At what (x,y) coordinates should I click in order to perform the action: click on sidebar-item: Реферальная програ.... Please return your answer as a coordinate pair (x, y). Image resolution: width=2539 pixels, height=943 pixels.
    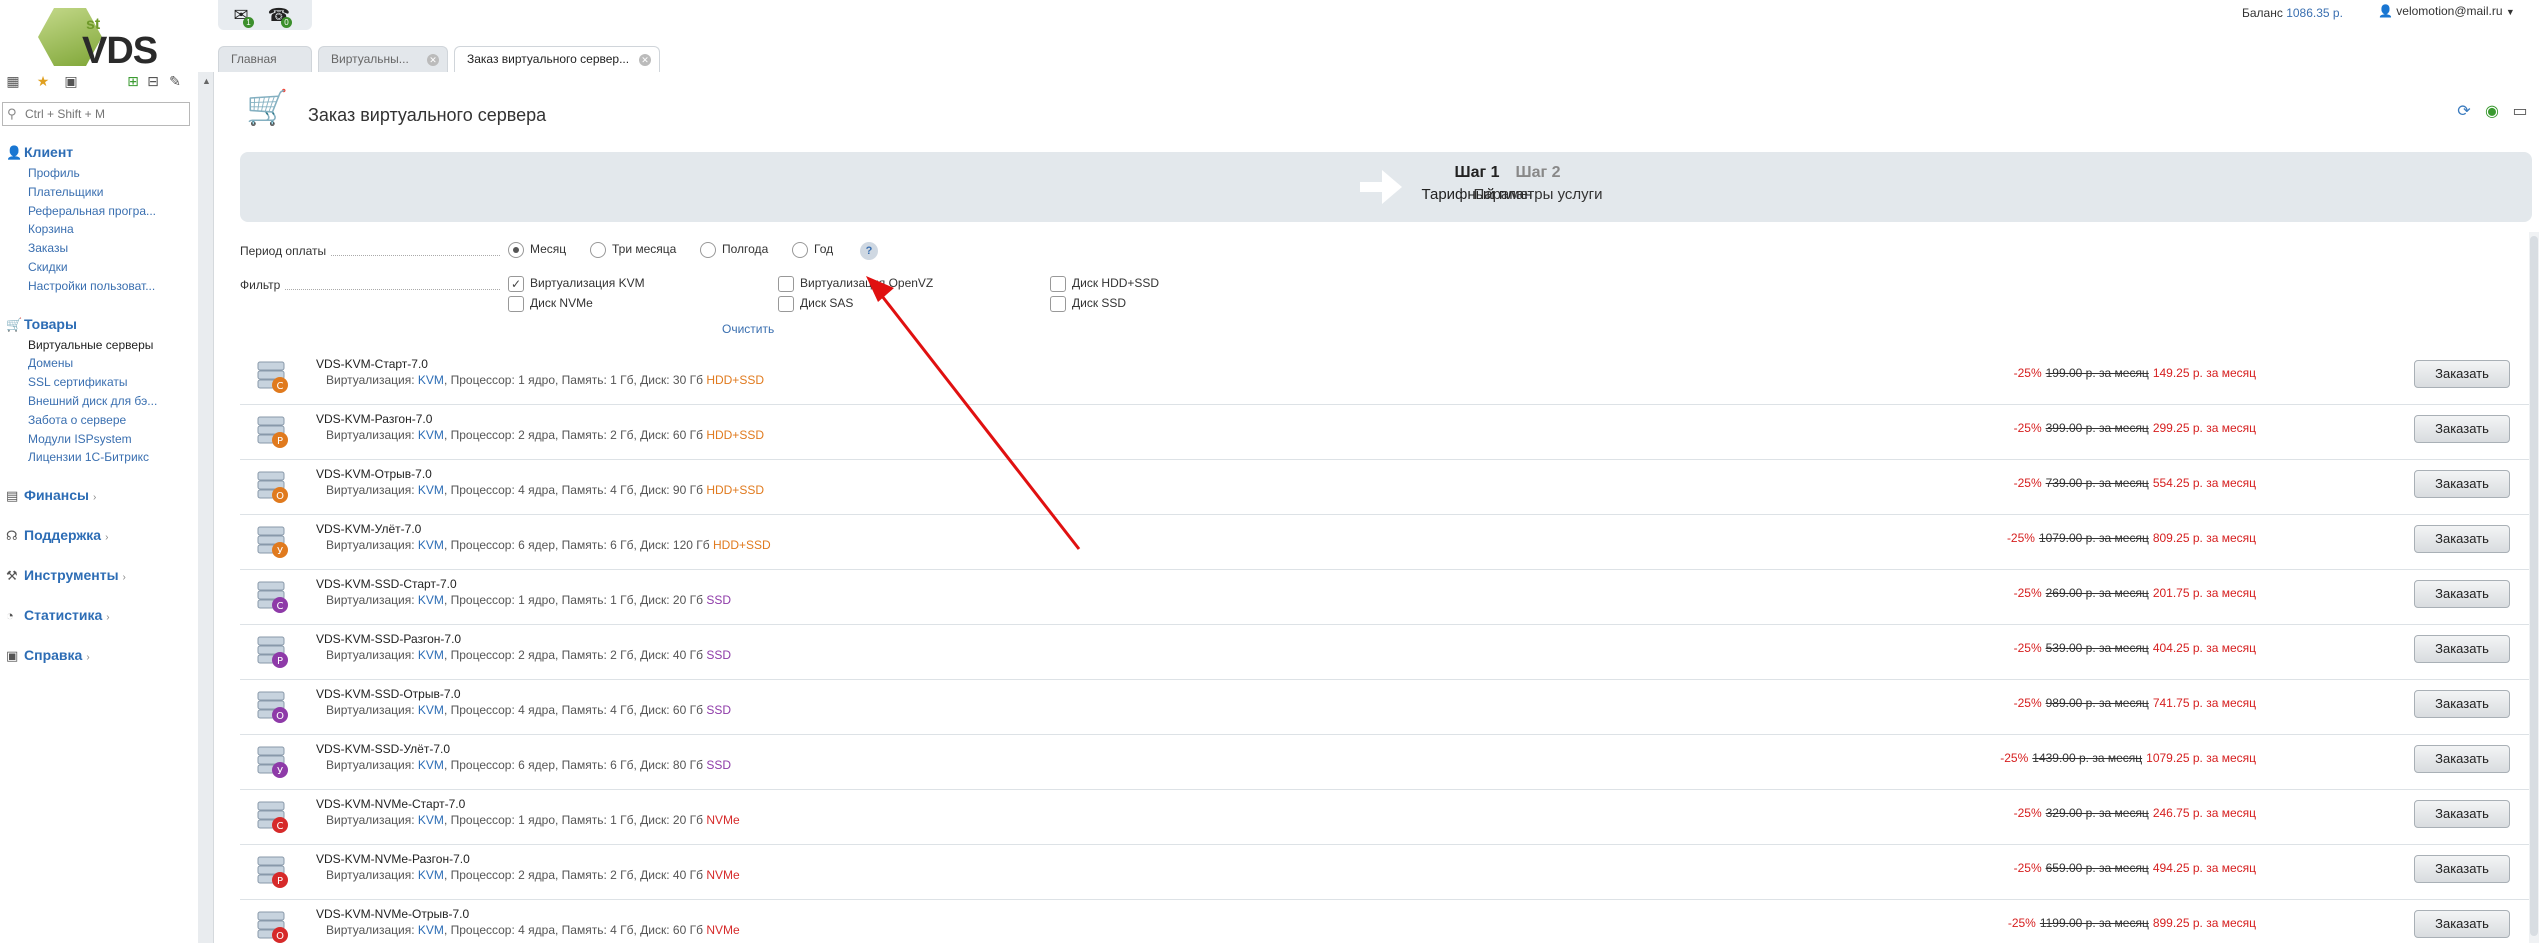
    Looking at the image, I should click on (92, 211).